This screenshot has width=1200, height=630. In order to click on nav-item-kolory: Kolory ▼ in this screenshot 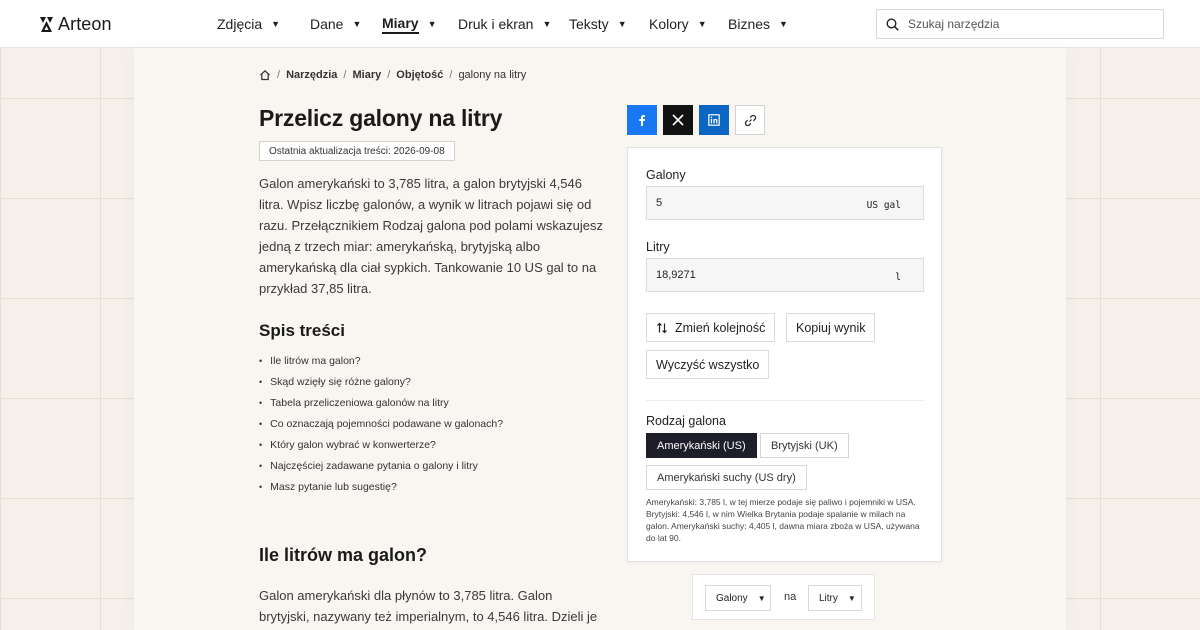, I will do `click(688, 24)`.